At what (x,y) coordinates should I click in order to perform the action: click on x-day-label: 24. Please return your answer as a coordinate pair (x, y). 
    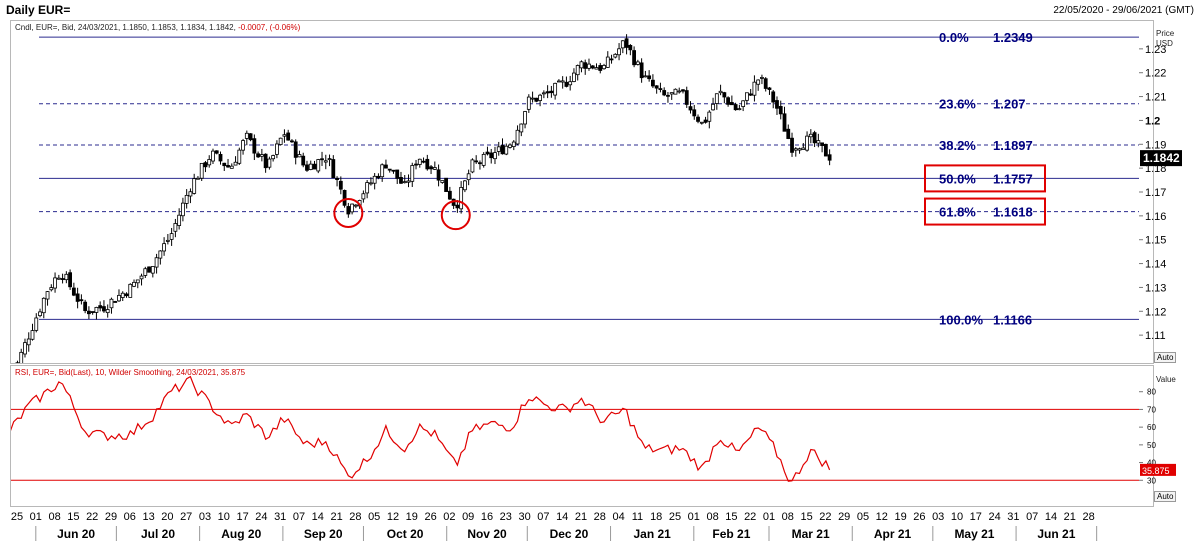
    Looking at the image, I should click on (261, 517).